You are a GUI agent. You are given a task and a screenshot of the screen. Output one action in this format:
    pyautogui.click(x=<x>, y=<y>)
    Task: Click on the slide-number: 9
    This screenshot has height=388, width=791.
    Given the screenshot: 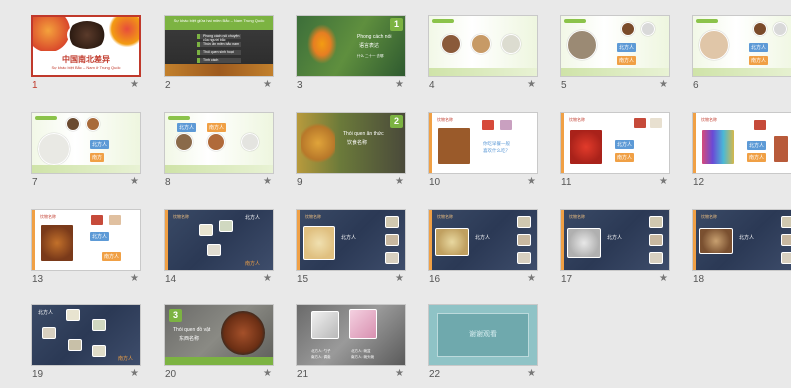 What is the action you would take?
    pyautogui.click(x=300, y=182)
    